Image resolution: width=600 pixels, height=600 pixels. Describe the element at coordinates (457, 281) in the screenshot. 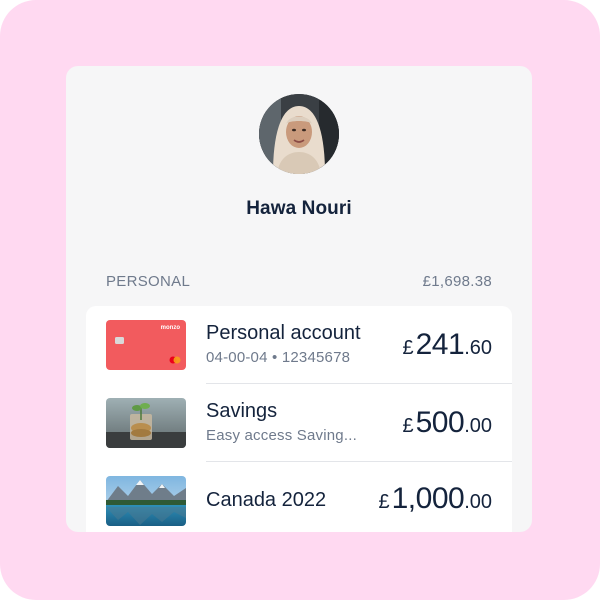

I see `section-total: £1,698.38` at that location.